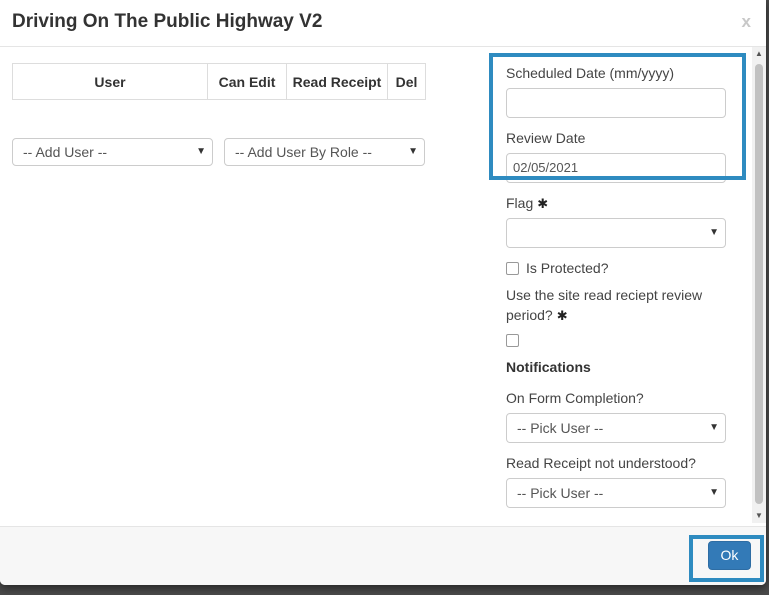 This screenshot has height=595, width=769. Describe the element at coordinates (512, 268) in the screenshot. I see `is-protected-checkbox` at that location.